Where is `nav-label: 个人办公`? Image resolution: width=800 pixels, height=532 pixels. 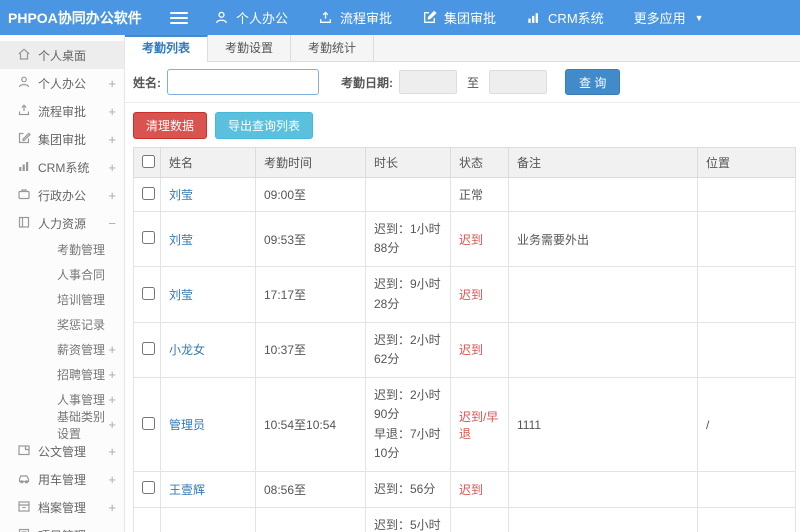 nav-label: 个人办公 is located at coordinates (262, 18).